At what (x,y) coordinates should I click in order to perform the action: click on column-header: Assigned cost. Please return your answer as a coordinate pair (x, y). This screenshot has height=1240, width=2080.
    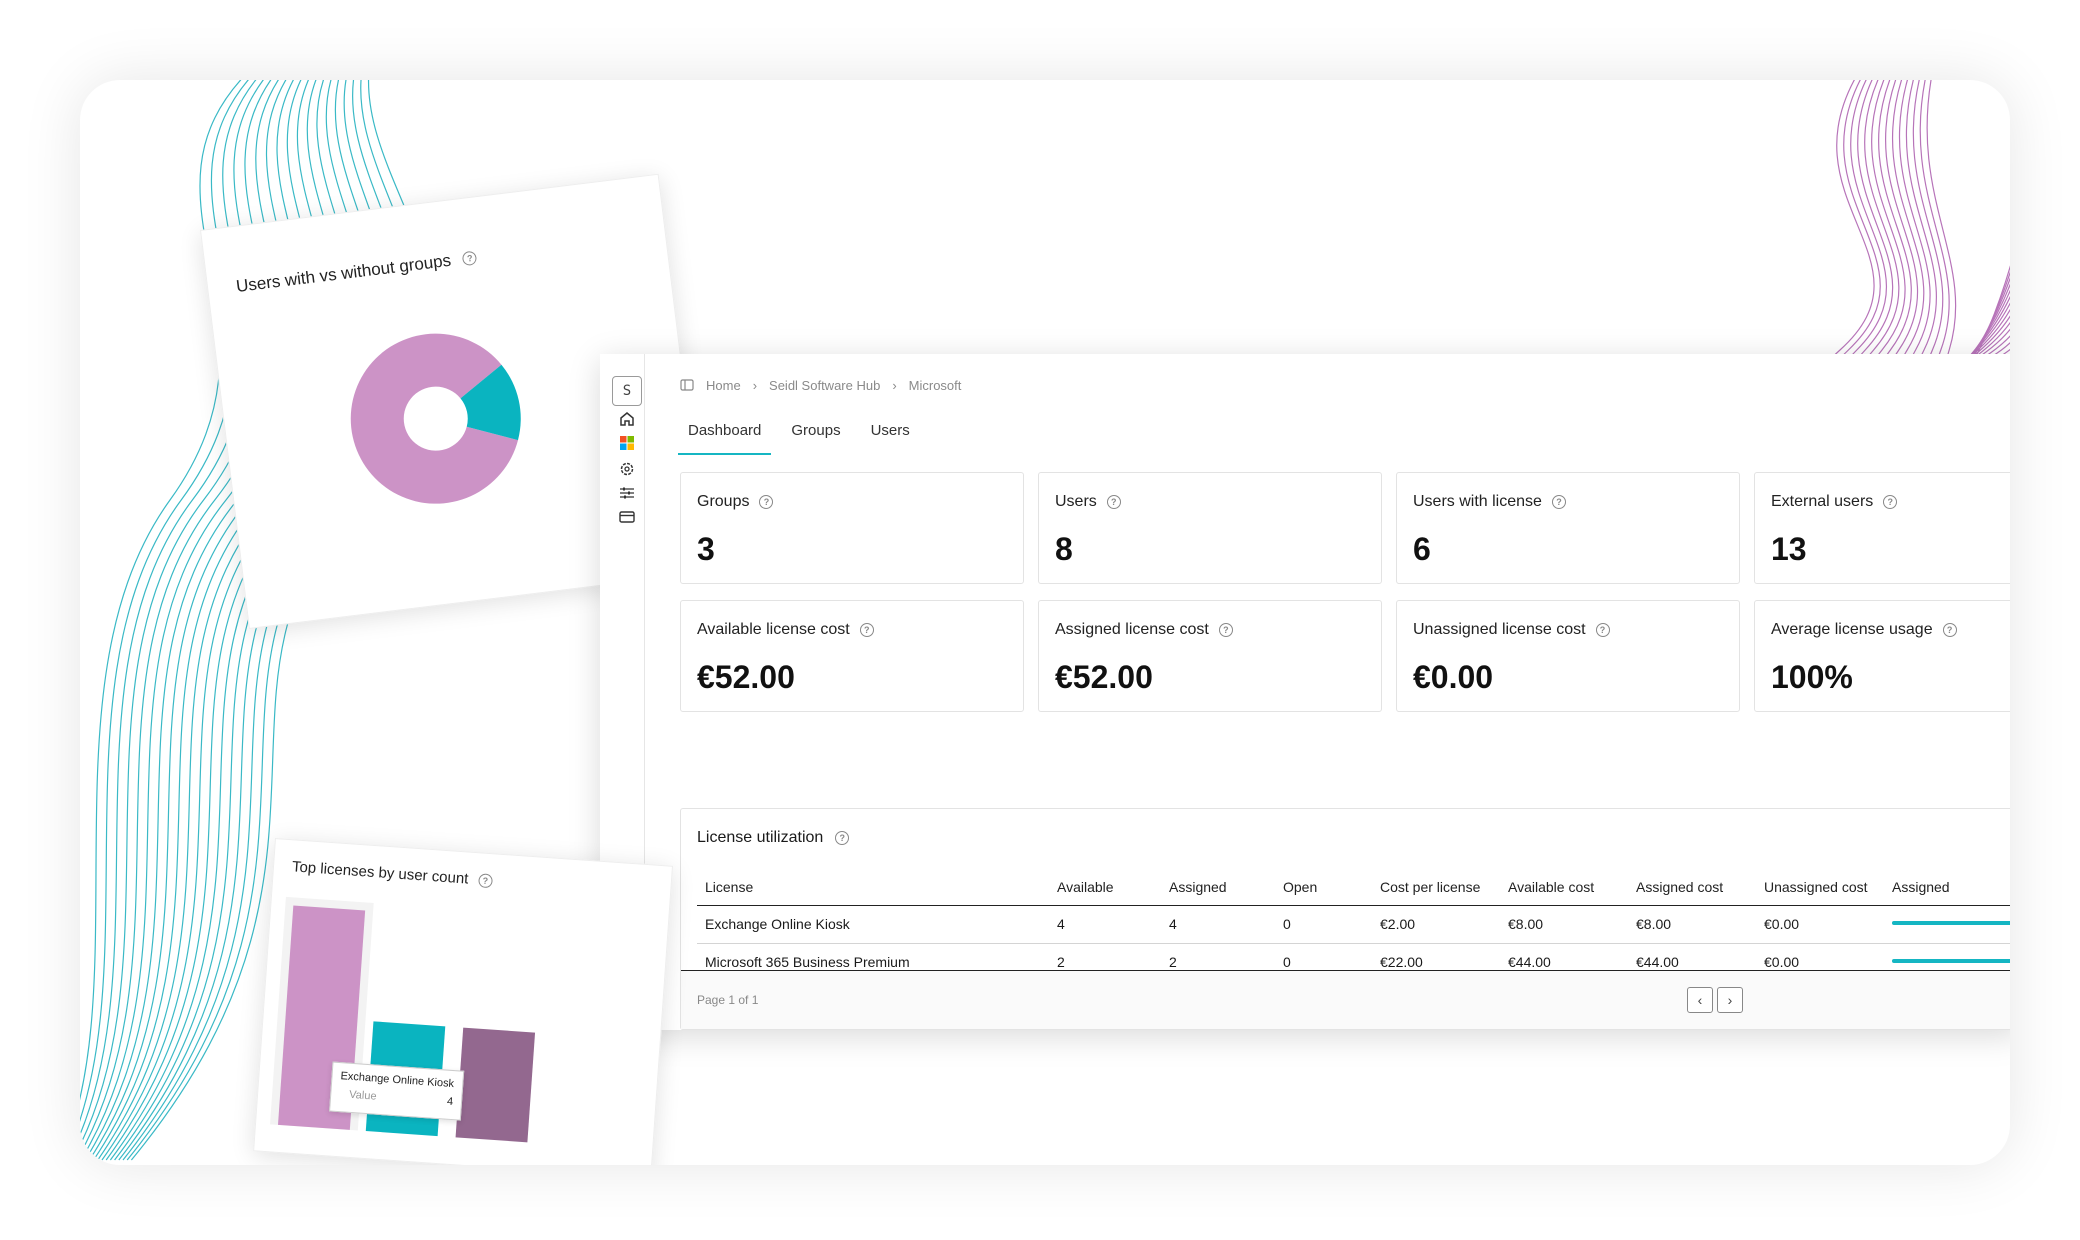
    Looking at the image, I should click on (1679, 887).